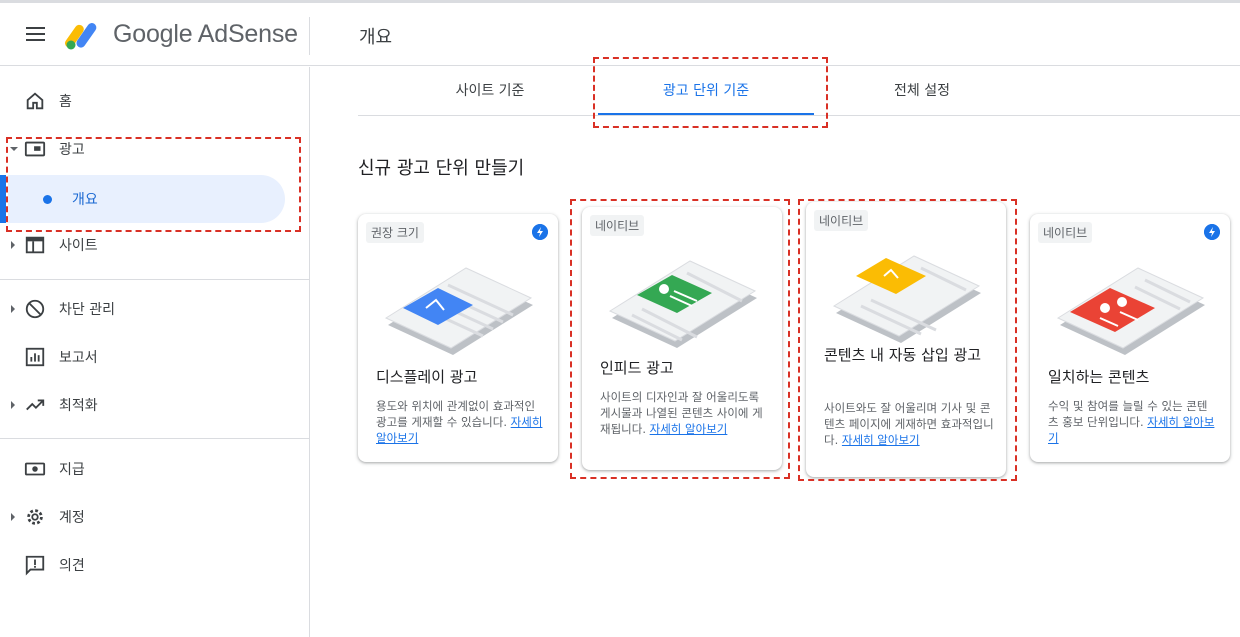  Describe the element at coordinates (78, 406) in the screenshot. I see `sidebar-item-label: 최적화` at that location.